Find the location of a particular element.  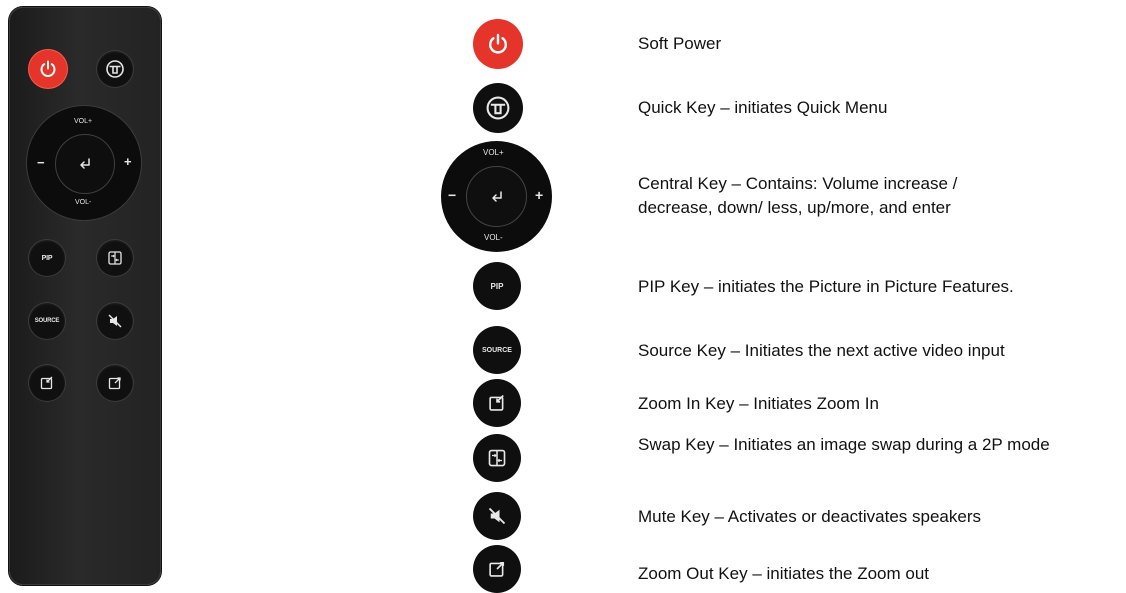

remote-zoom-out-button is located at coordinates (115, 383).